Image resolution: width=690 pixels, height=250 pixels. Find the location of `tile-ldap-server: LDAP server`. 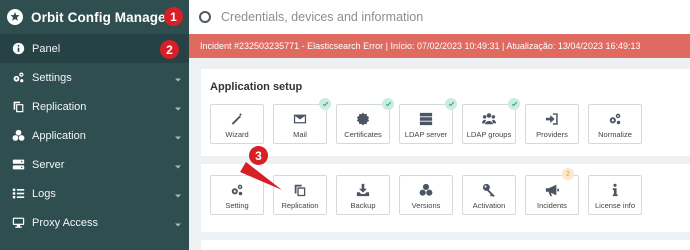

tile-ldap-server: LDAP server is located at coordinates (428, 121).